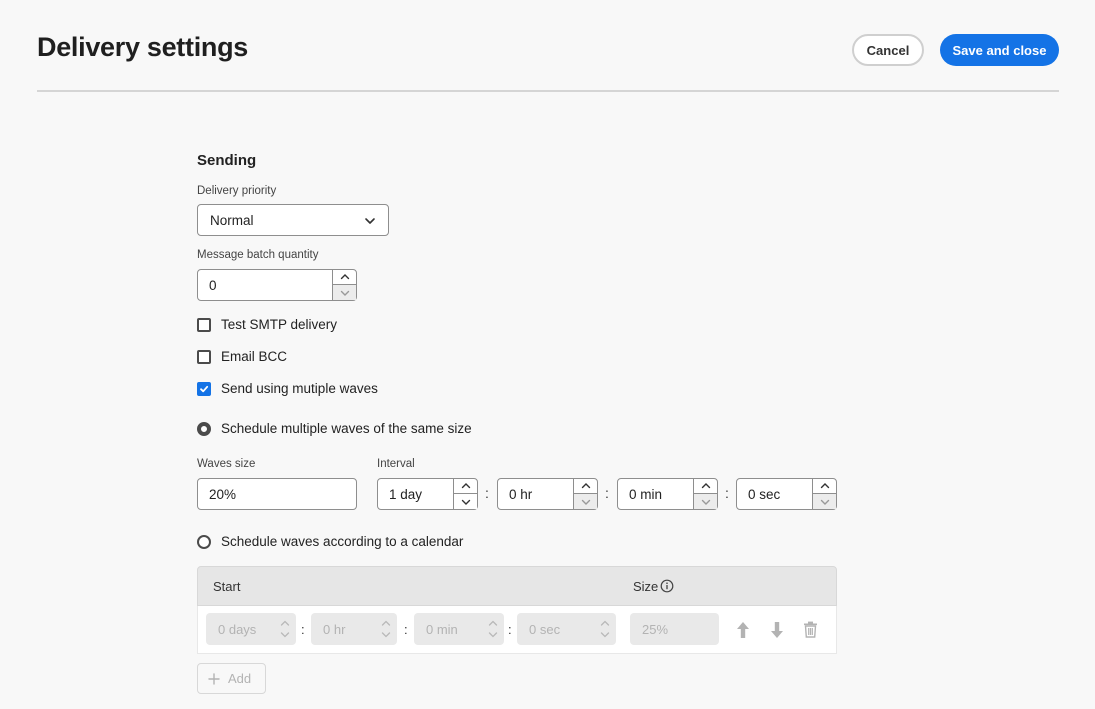 This screenshot has width=1095, height=709. I want to click on interval-days-input: 1 day, so click(427, 494).